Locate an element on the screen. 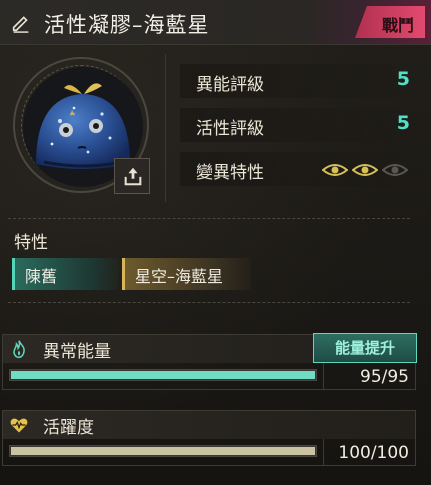 The width and height of the screenshot is (431, 485). energy-label: 異常能量 is located at coordinates (77, 352).